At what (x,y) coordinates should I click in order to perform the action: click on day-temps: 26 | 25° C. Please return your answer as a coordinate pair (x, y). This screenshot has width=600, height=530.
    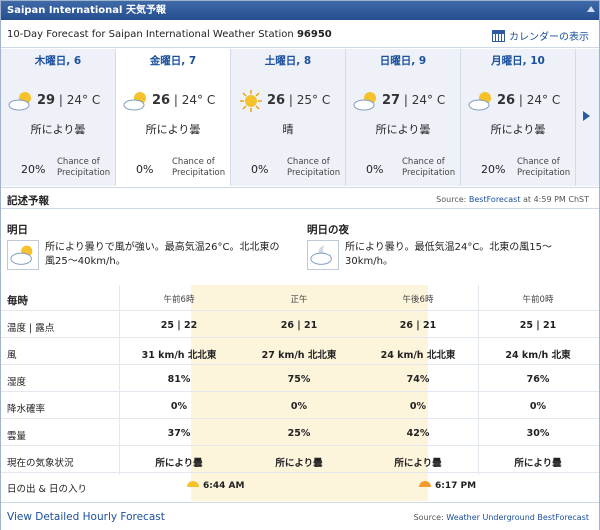
    Looking at the image, I should click on (299, 100).